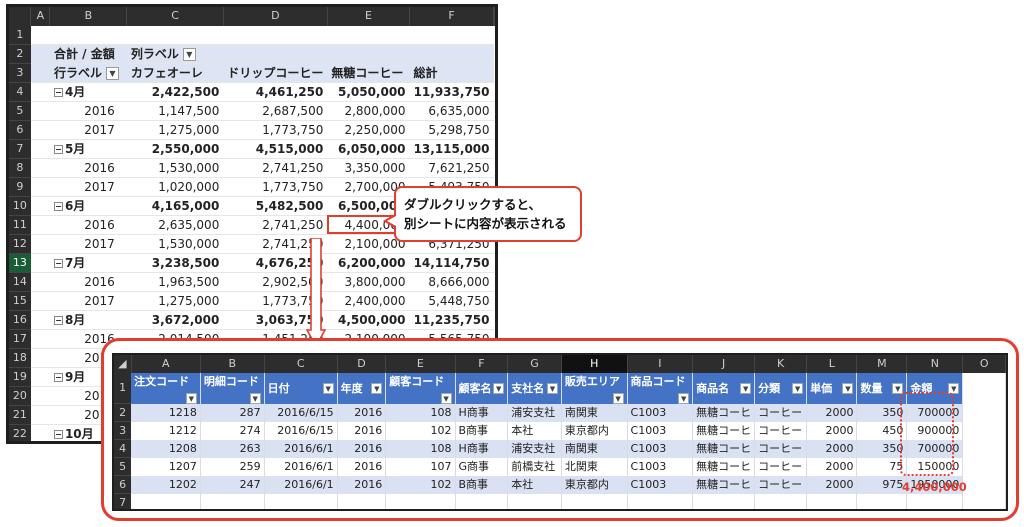 This screenshot has height=527, width=1024. What do you see at coordinates (534, 364) in the screenshot?
I see `column-header-G: G` at bounding box center [534, 364].